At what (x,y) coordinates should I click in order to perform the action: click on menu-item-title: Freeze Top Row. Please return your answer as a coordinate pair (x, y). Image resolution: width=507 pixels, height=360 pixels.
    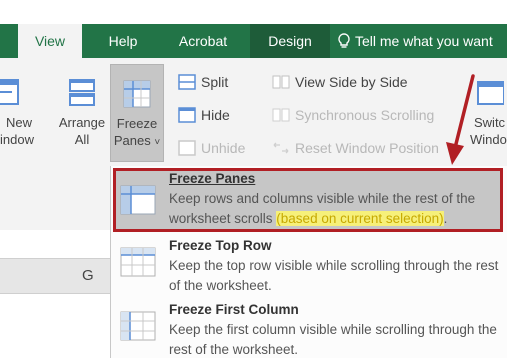
    Looking at the image, I should click on (220, 245).